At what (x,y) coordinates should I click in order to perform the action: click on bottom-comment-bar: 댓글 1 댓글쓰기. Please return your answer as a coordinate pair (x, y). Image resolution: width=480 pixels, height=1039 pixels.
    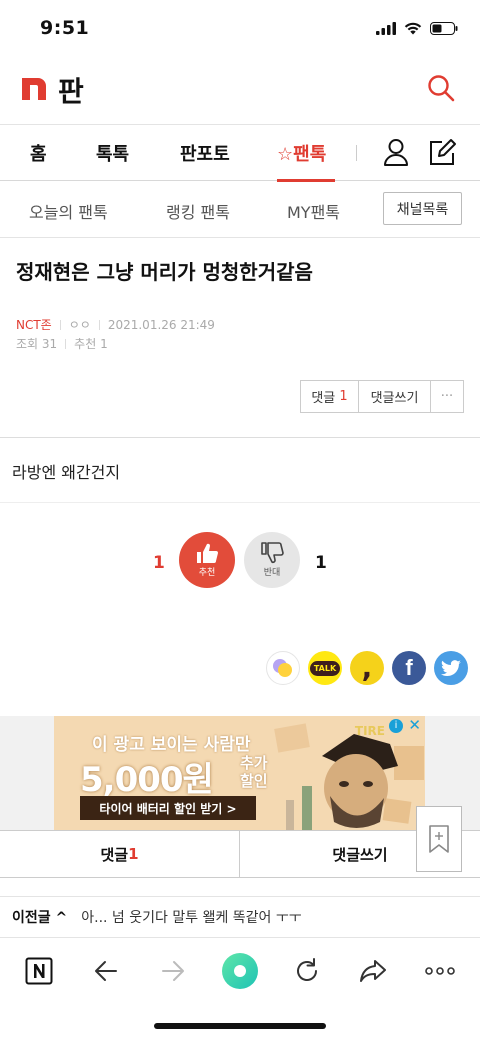
    Looking at the image, I should click on (240, 854).